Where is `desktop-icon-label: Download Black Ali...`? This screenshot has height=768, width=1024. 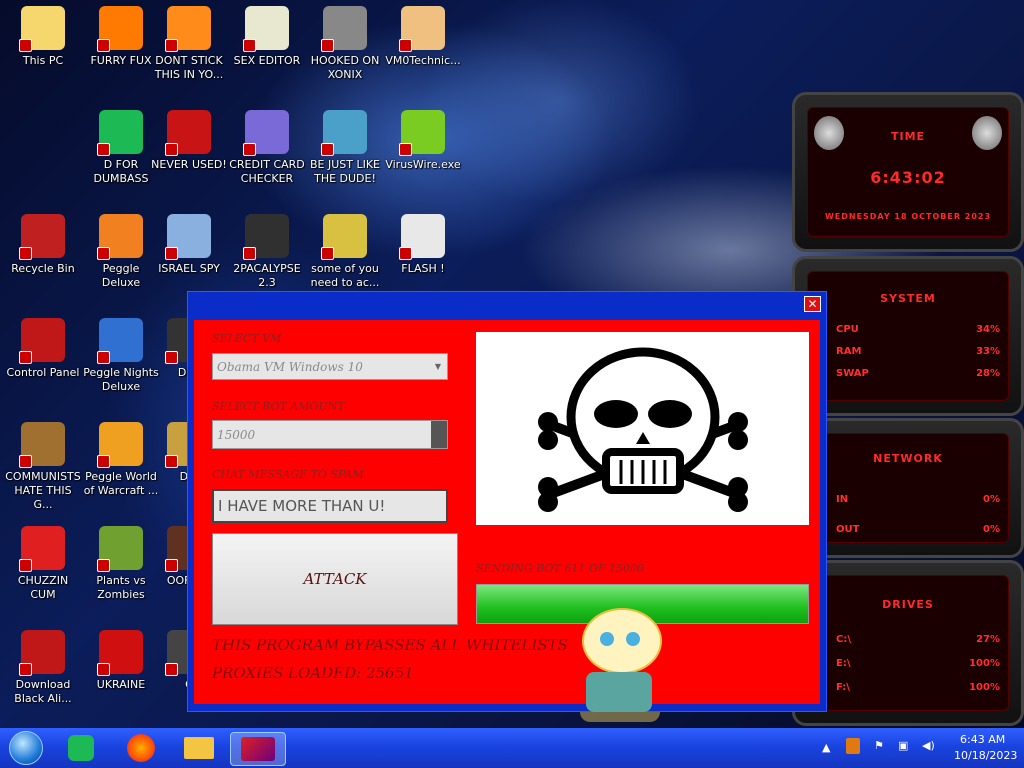 desktop-icon-label: Download Black Ali... is located at coordinates (43, 691).